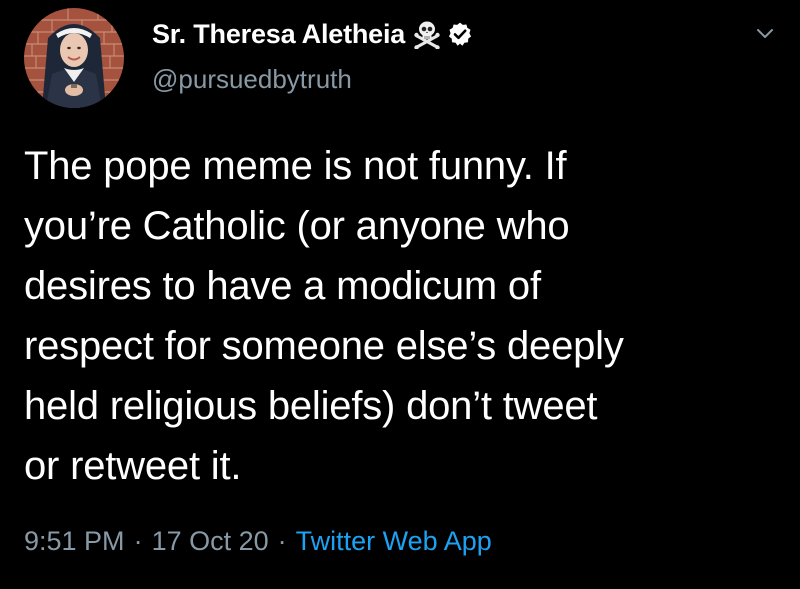 The image size is (800, 589). I want to click on avatar, so click(74, 58).